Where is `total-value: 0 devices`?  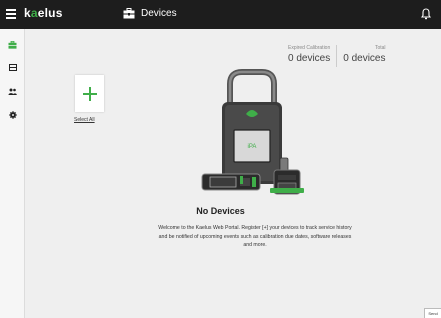
total-value: 0 devices is located at coordinates (364, 58).